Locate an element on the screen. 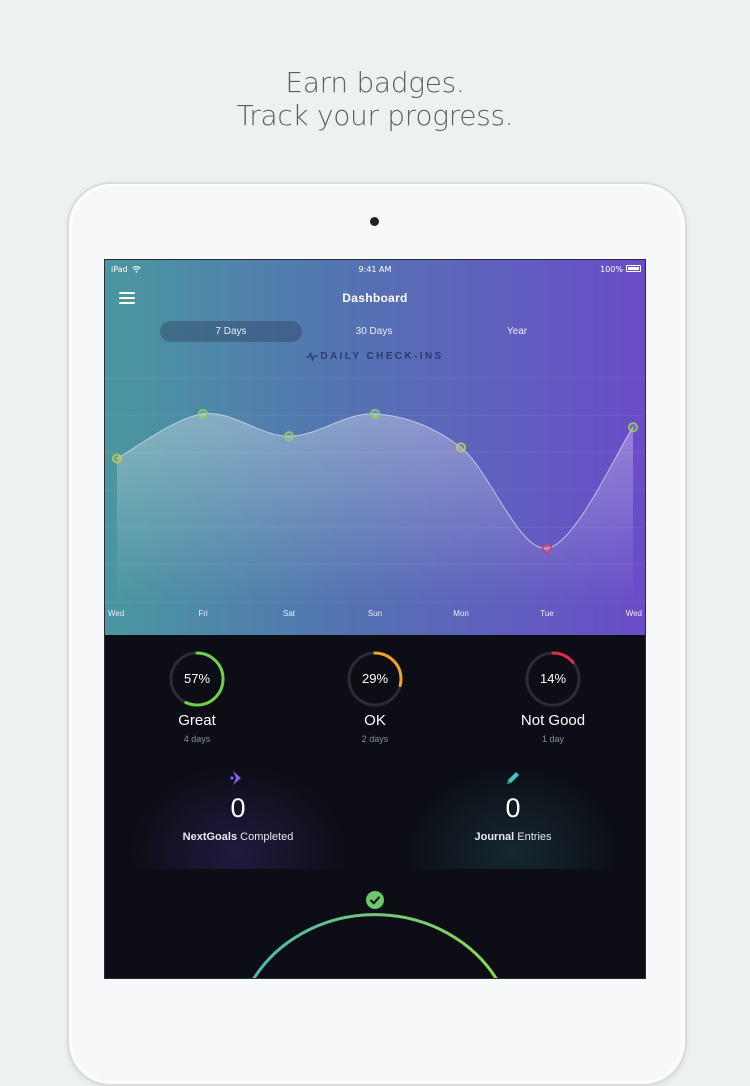  chart-title: DAILY CHECK-INS is located at coordinates (375, 356).